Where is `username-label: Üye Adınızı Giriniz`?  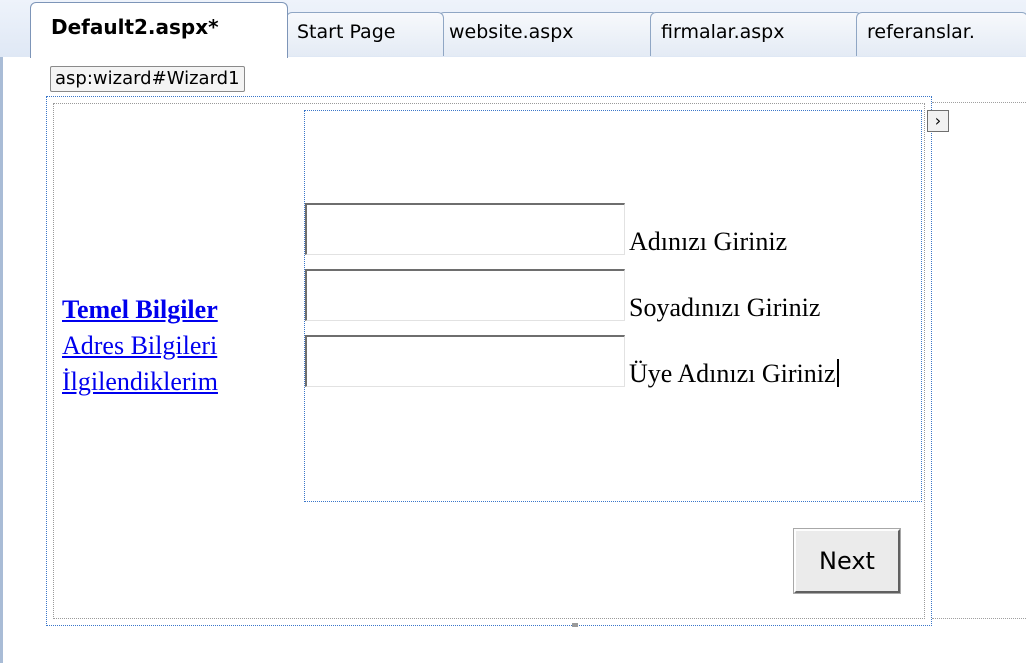
username-label: Üye Adınızı Giriniz is located at coordinates (732, 373).